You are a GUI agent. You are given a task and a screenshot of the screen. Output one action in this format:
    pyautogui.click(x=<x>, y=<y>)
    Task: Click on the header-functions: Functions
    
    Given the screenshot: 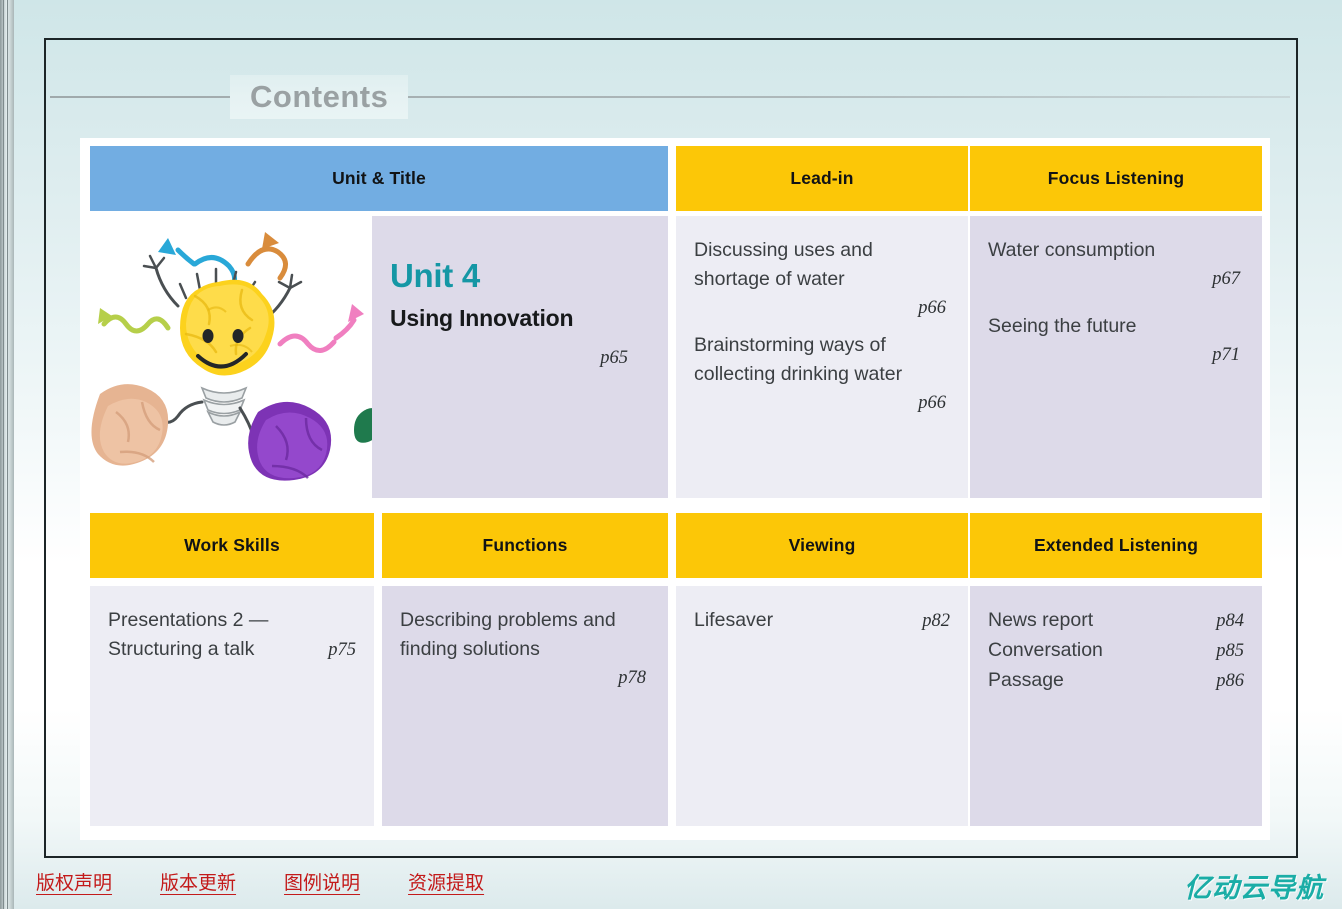 What is the action you would take?
    pyautogui.click(x=525, y=545)
    